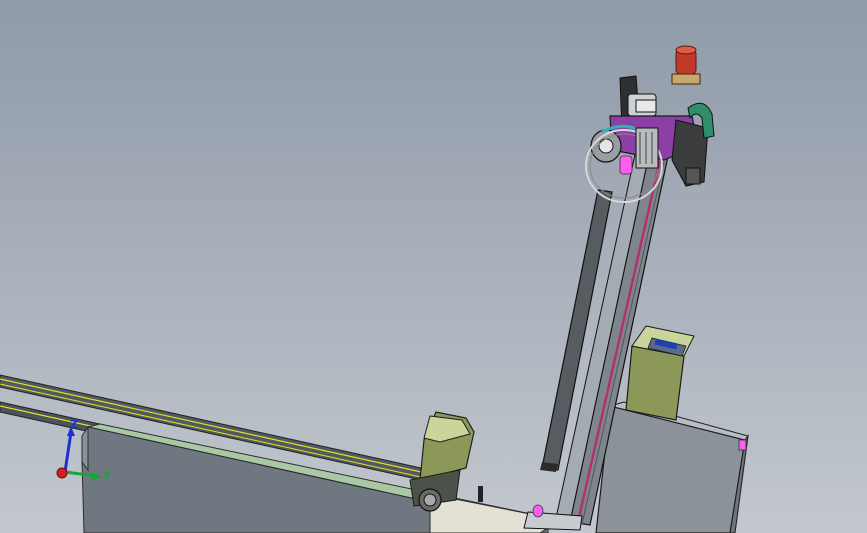 The image size is (867, 533). I want to click on triad-y-label: Y, so click(107, 475).